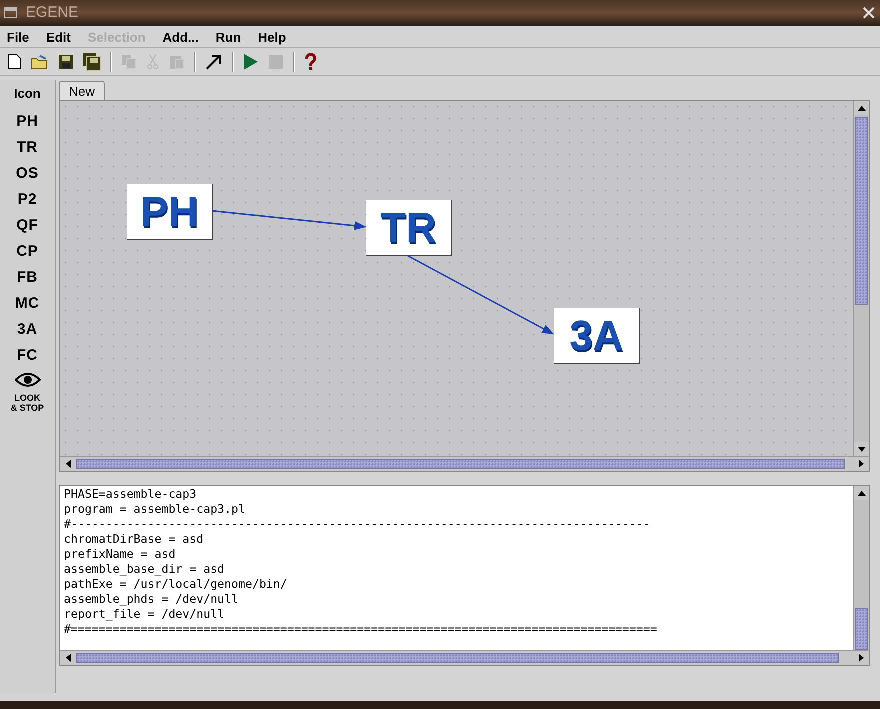 Image resolution: width=880 pixels, height=709 pixels. Describe the element at coordinates (229, 38) in the screenshot. I see `menu-item: Run` at that location.